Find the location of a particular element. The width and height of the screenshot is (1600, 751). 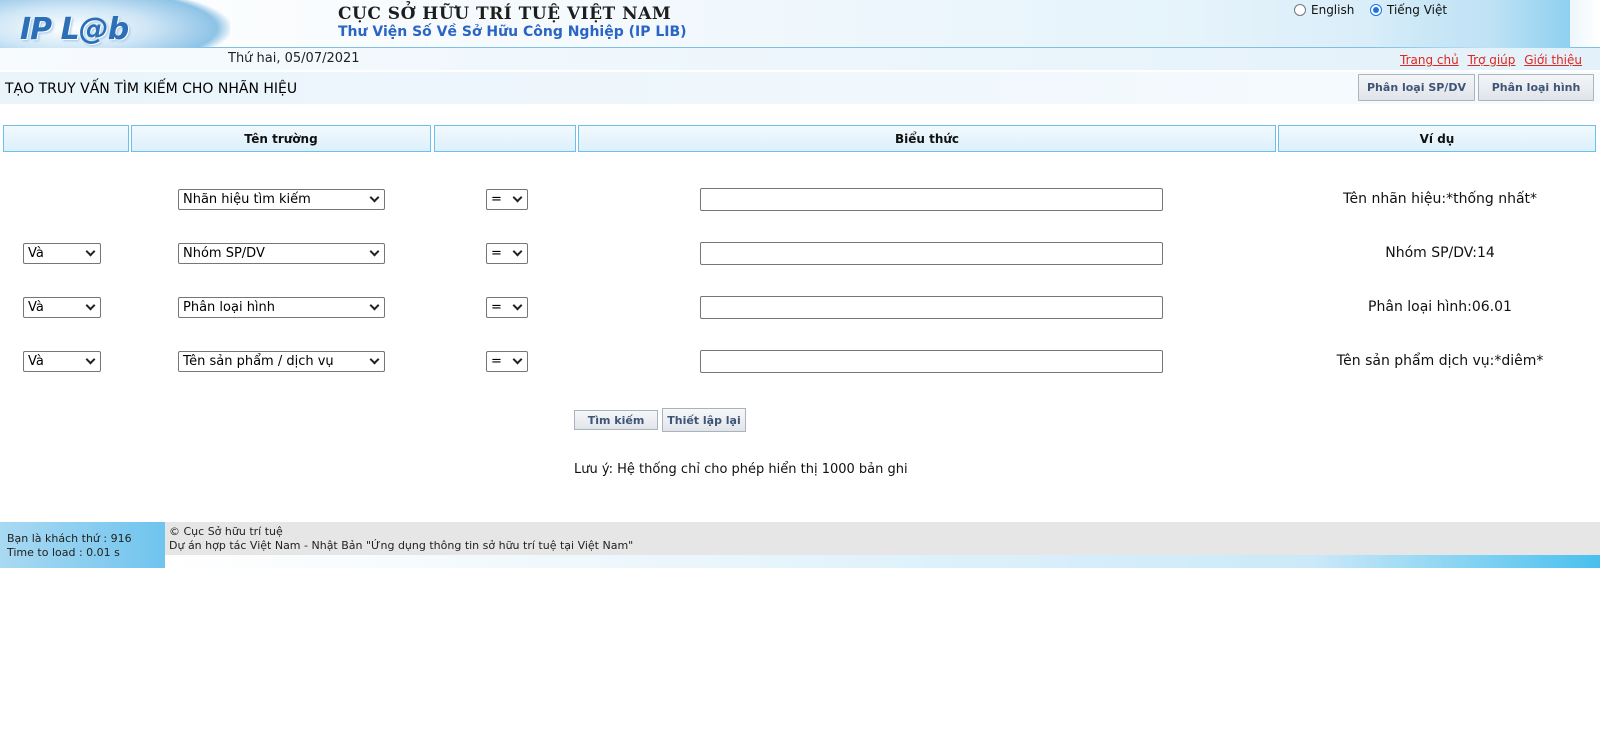

field-select-value: Nhóm SP/DV is located at coordinates (224, 253).